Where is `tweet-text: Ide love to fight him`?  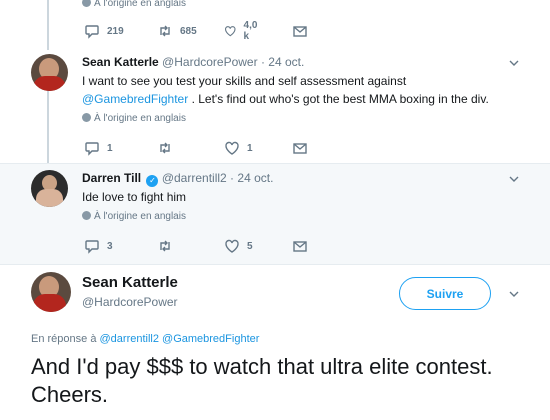 tweet-text: Ide love to fight him is located at coordinates (134, 197).